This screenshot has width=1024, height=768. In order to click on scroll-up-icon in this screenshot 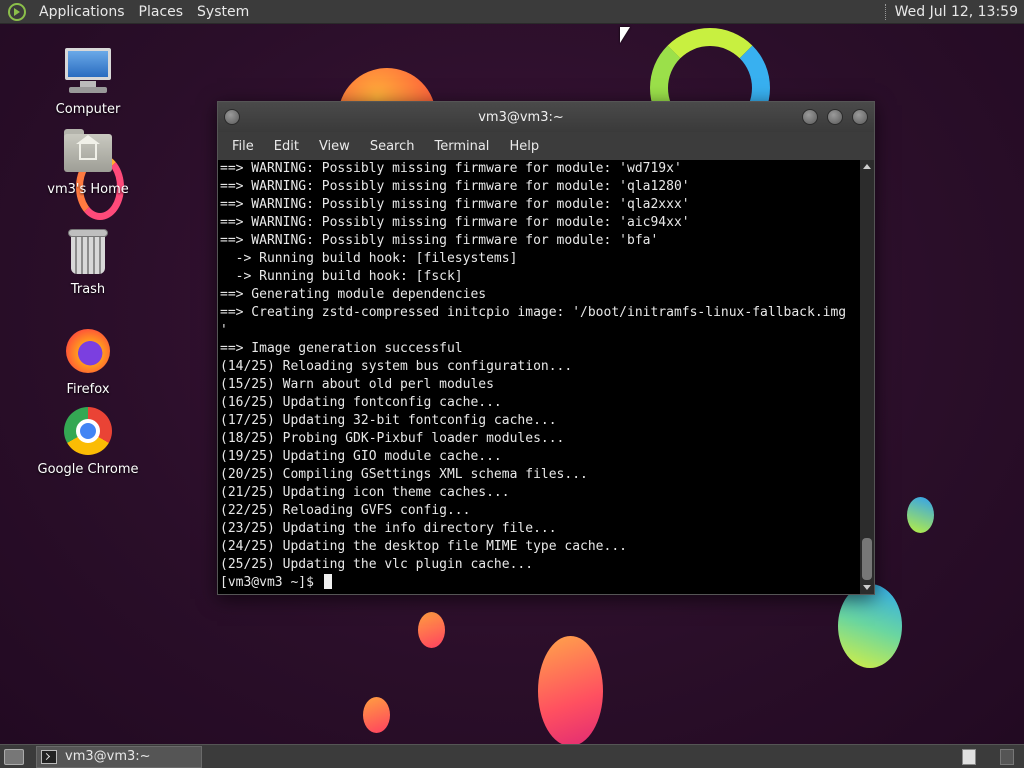, I will do `click(867, 166)`.